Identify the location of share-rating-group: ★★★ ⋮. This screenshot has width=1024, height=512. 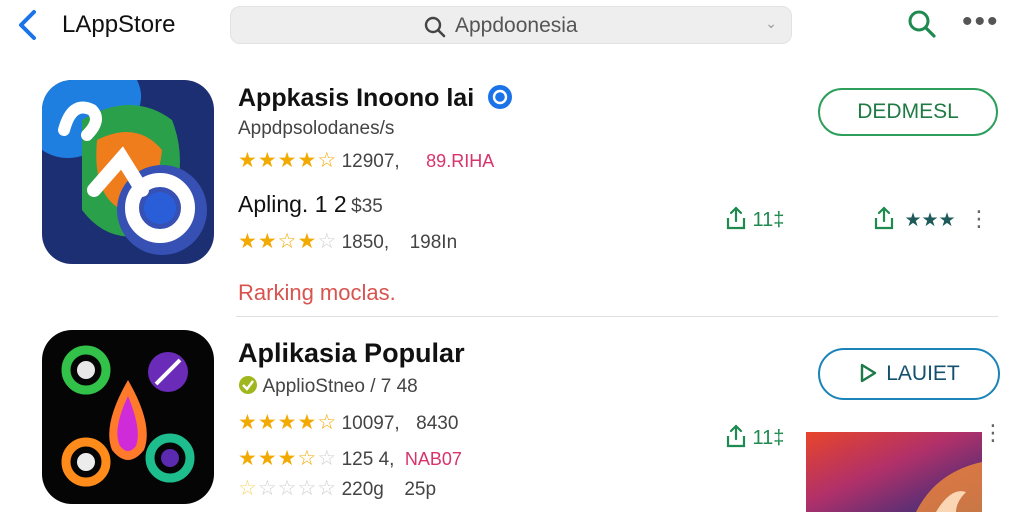
(931, 219).